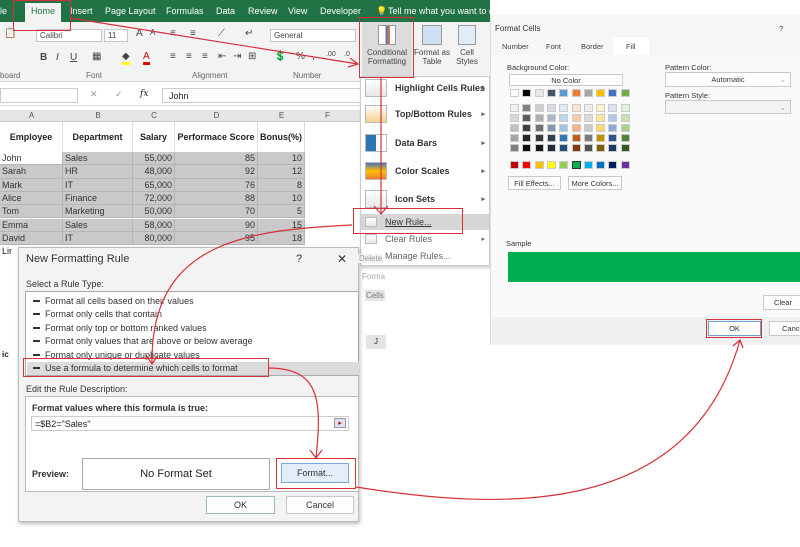 This screenshot has height=547, width=800. I want to click on table-cell: 85, so click(216, 159).